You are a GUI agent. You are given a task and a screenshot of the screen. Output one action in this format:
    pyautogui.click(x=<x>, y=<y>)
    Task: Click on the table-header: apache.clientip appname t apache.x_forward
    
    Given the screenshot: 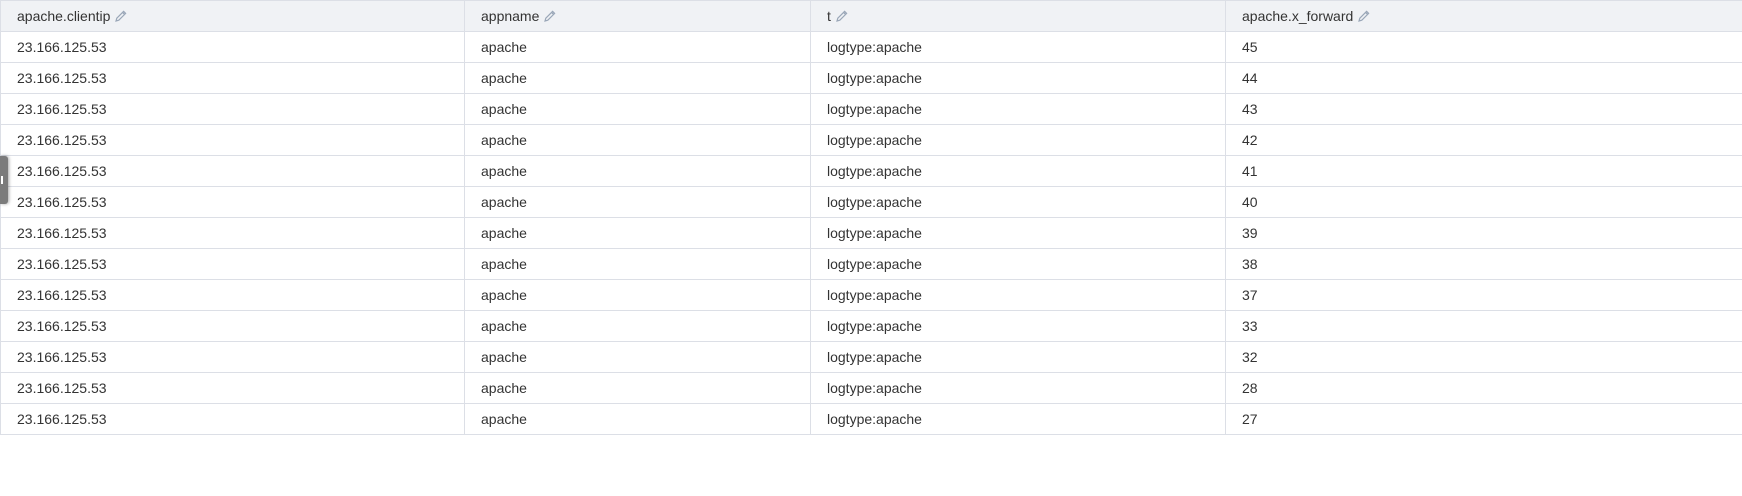 What is the action you would take?
    pyautogui.click(x=871, y=16)
    